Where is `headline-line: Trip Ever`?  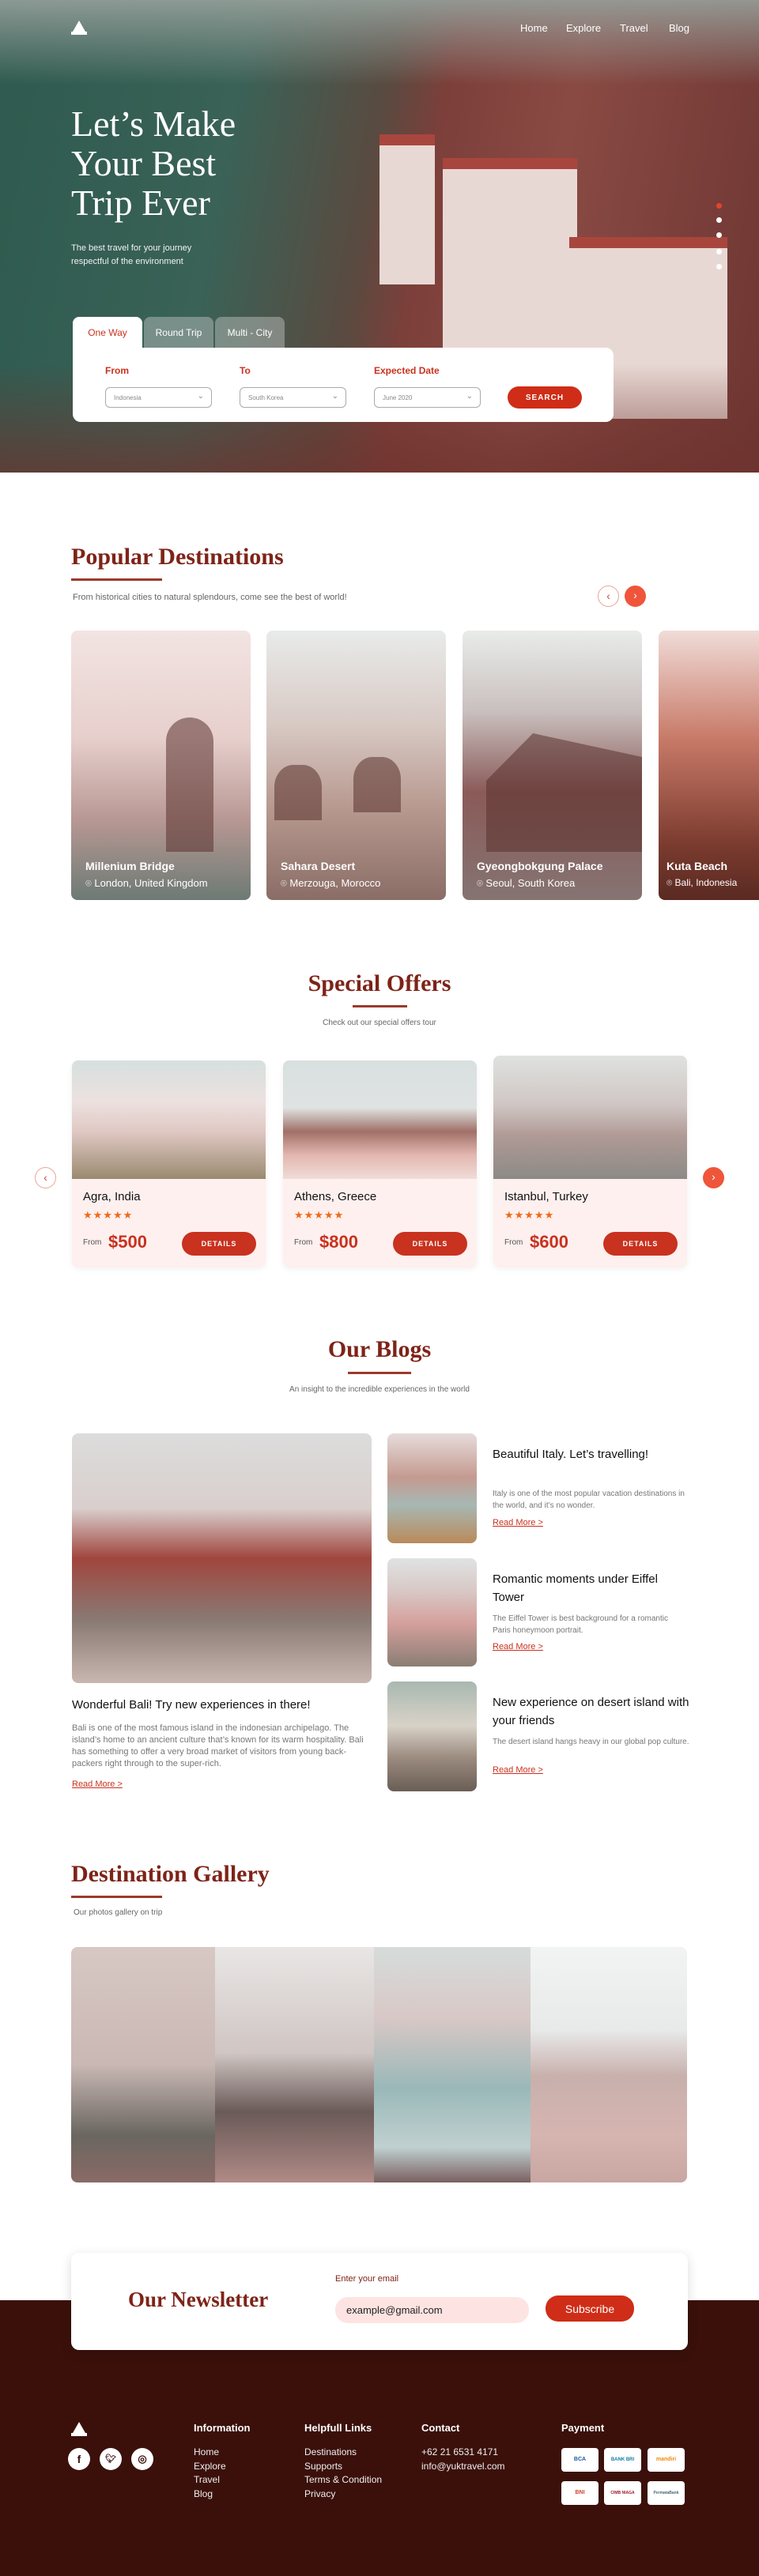 headline-line: Trip Ever is located at coordinates (140, 203).